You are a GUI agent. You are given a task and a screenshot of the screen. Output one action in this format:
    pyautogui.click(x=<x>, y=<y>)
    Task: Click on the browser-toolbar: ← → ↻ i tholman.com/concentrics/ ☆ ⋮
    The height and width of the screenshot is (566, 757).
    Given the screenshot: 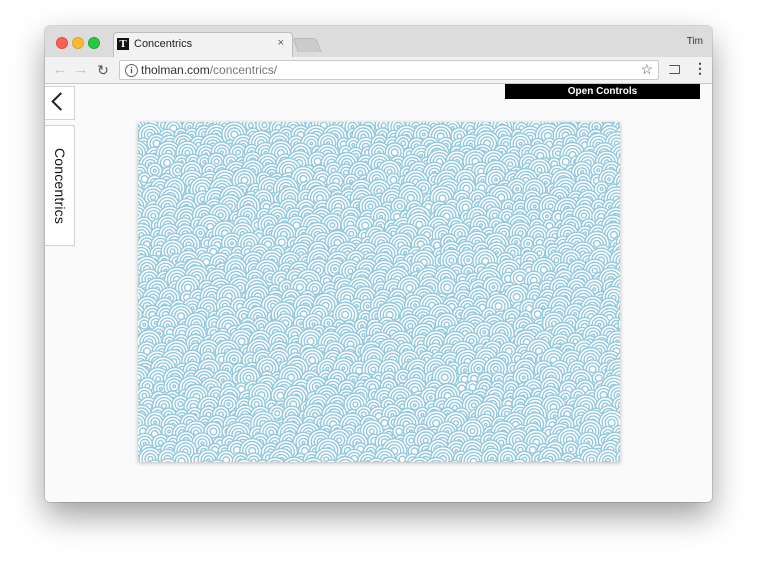 What is the action you would take?
    pyautogui.click(x=378, y=70)
    